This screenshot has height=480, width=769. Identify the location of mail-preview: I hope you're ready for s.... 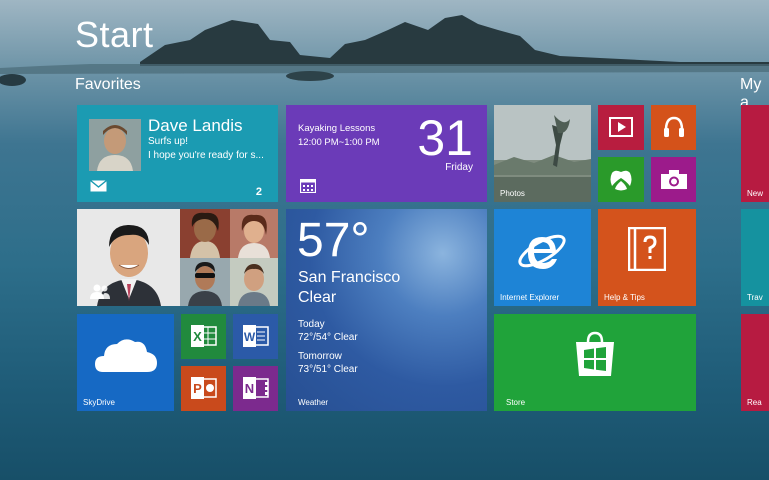
(206, 155).